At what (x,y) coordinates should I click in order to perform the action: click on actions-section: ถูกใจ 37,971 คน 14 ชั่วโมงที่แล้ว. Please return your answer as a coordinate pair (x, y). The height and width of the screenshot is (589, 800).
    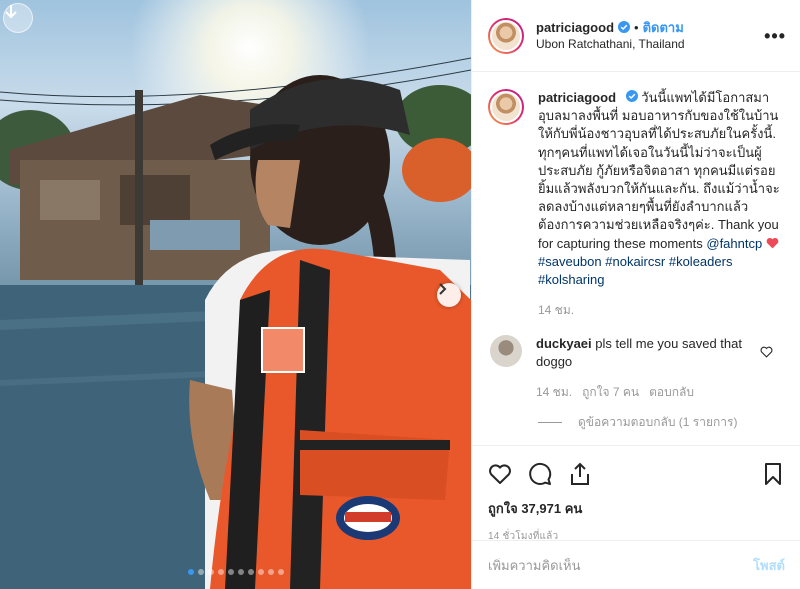
    Looking at the image, I should click on (636, 494).